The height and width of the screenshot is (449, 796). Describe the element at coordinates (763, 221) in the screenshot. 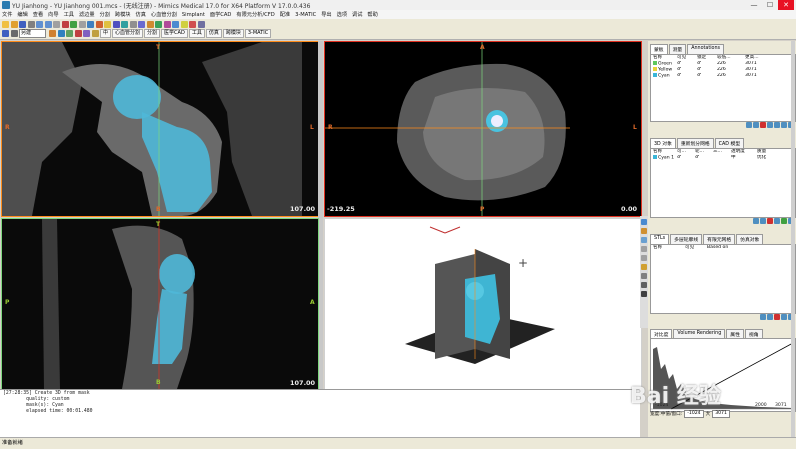

I see `duplicate-object-icon` at that location.